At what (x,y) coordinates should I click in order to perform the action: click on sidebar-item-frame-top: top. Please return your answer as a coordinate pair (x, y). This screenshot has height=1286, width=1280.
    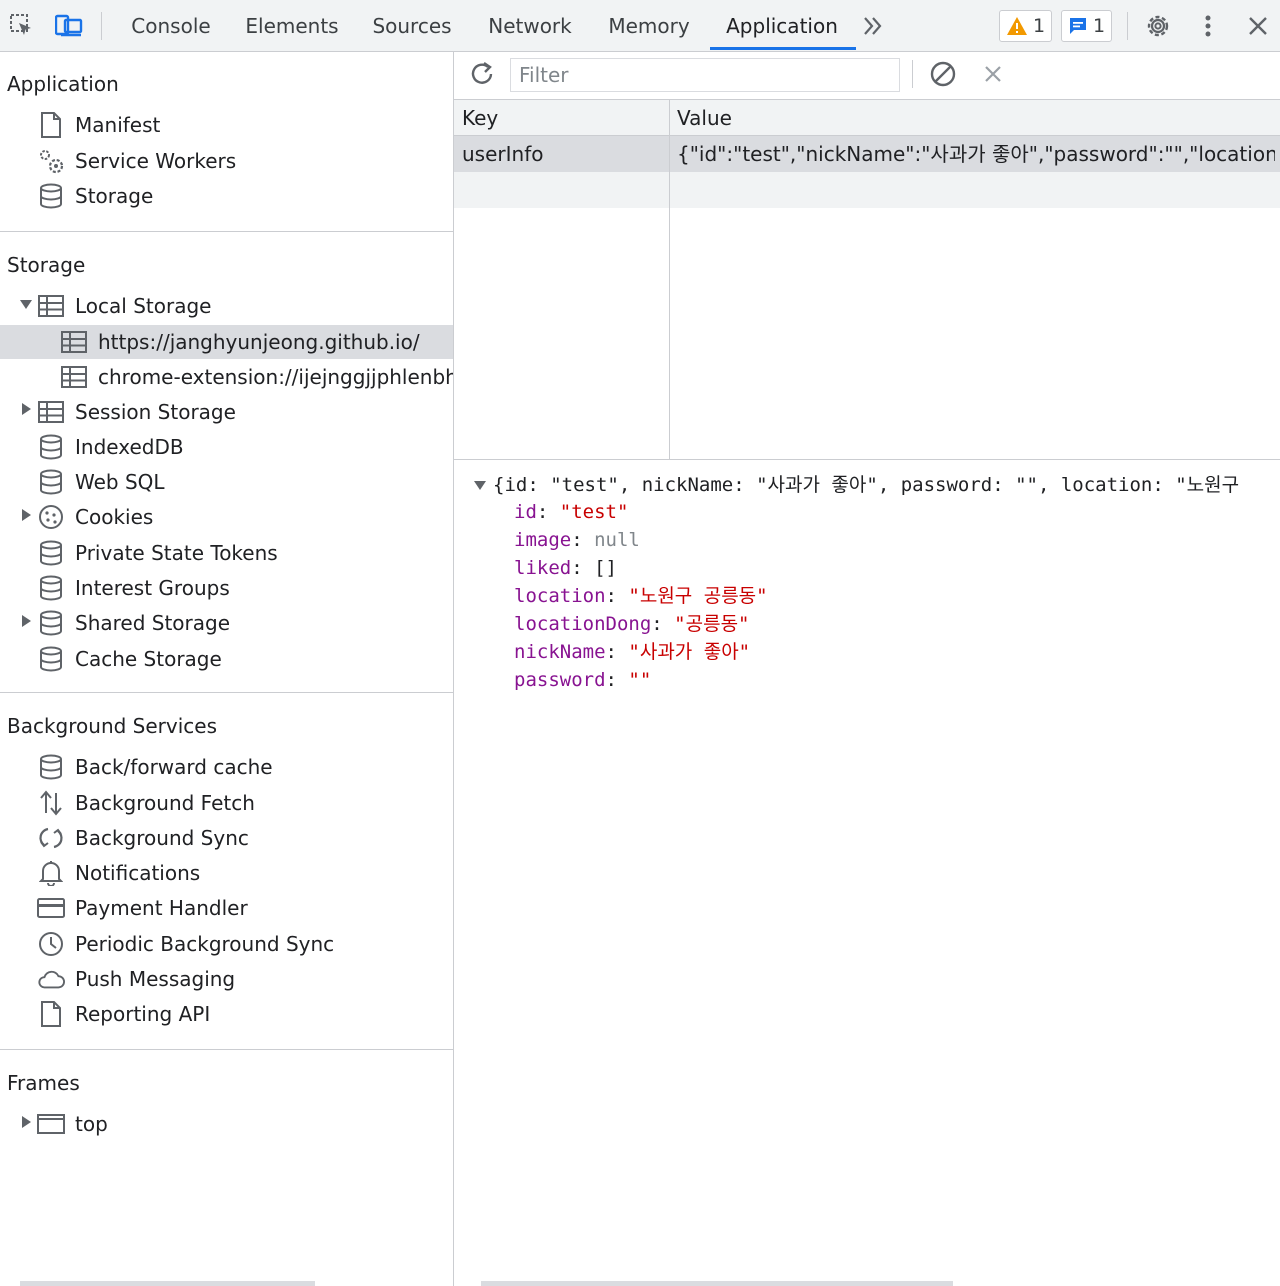
    Looking at the image, I should click on (72, 1124).